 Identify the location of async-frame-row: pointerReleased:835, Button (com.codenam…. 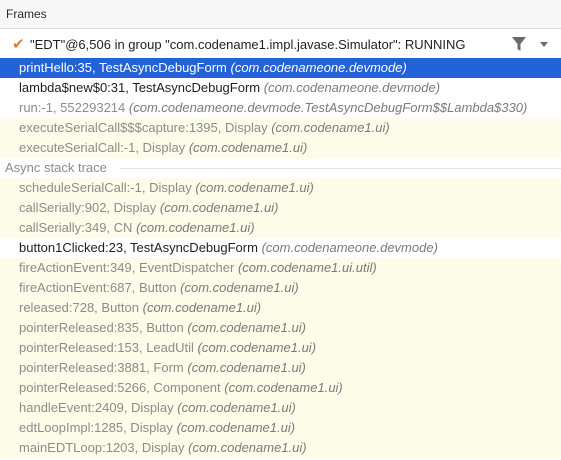
(280, 328).